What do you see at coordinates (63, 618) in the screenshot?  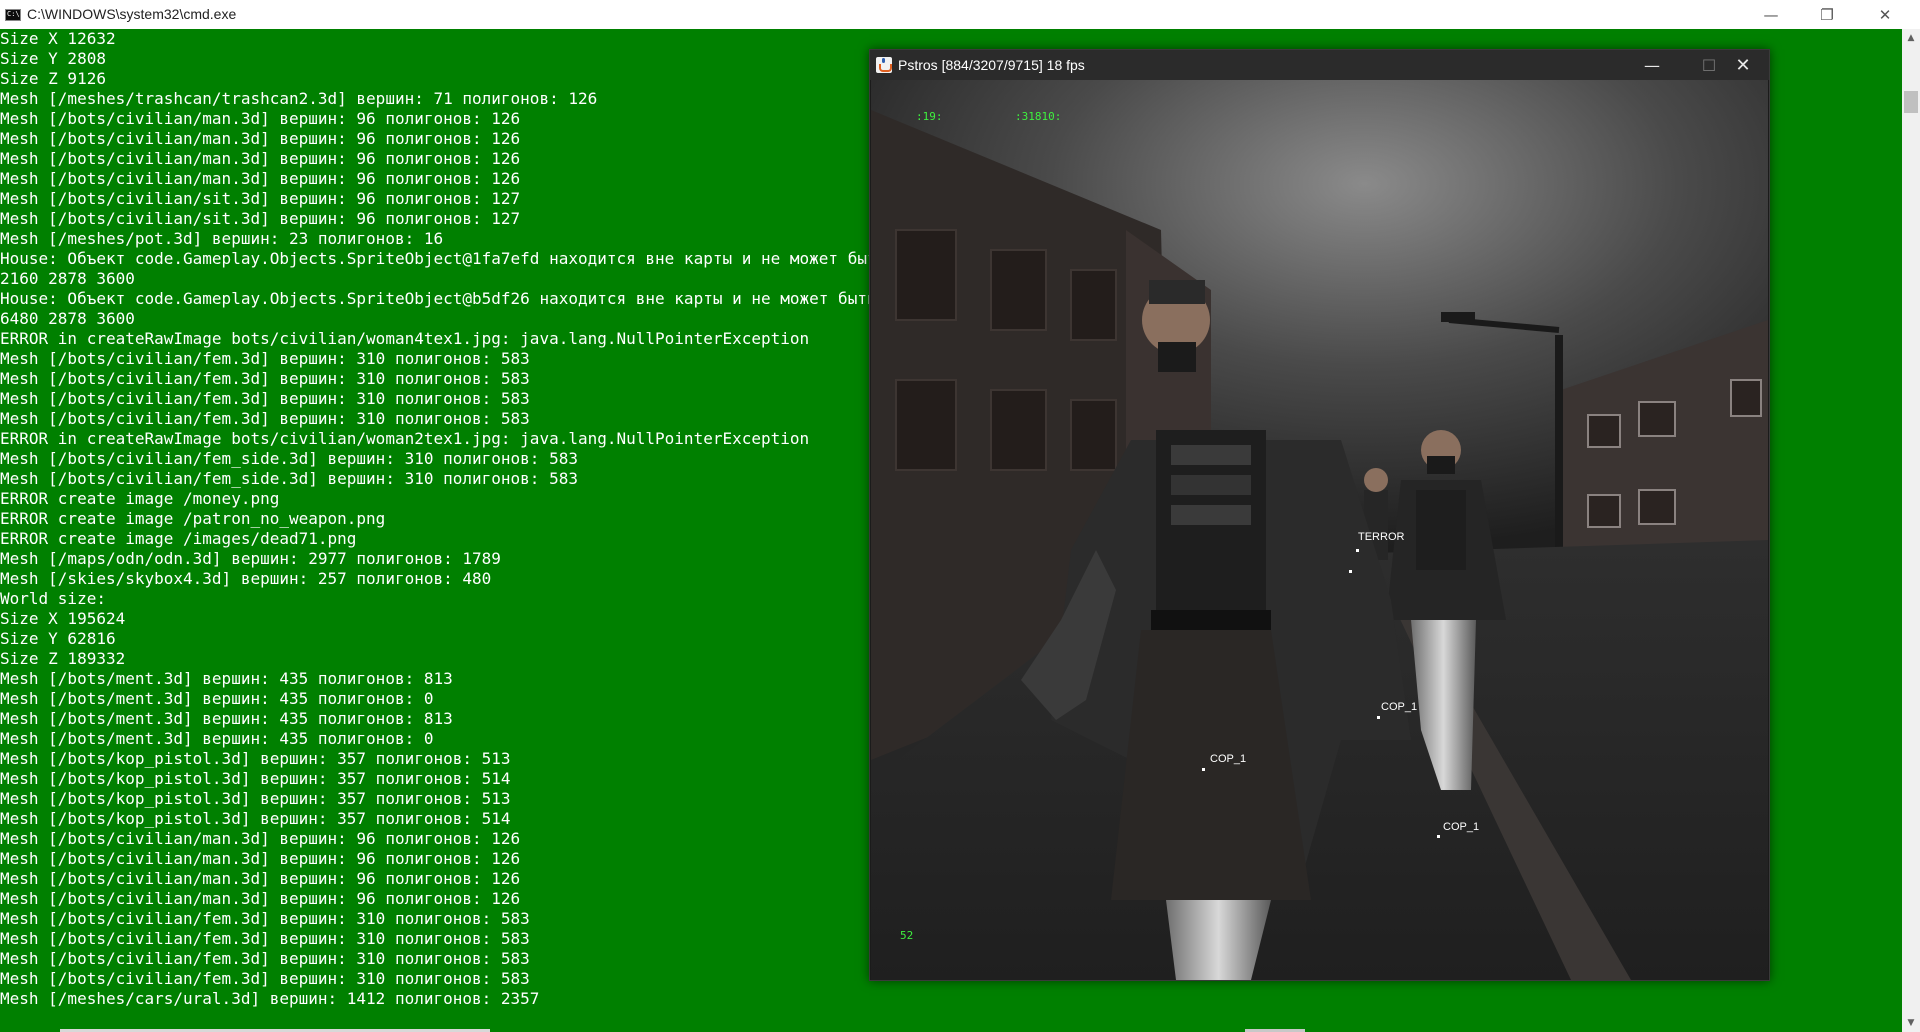 I see `console-line: Size X 195624` at bounding box center [63, 618].